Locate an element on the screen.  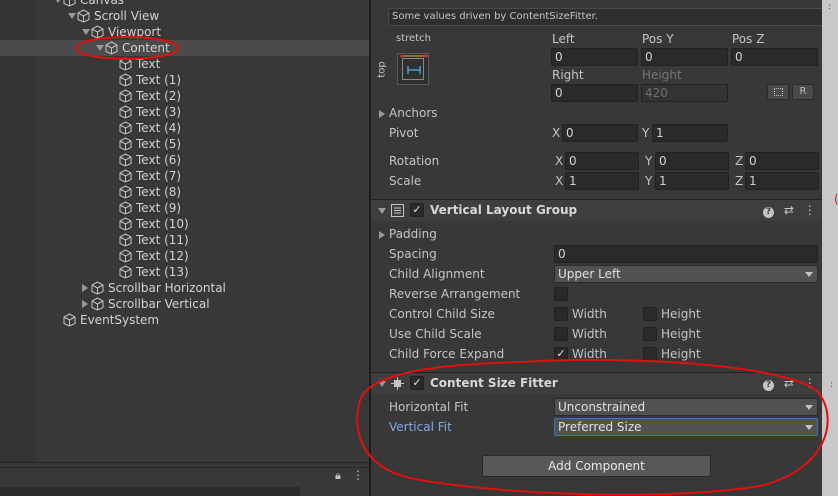
content-annotation-ellipse is located at coordinates (127, 48).